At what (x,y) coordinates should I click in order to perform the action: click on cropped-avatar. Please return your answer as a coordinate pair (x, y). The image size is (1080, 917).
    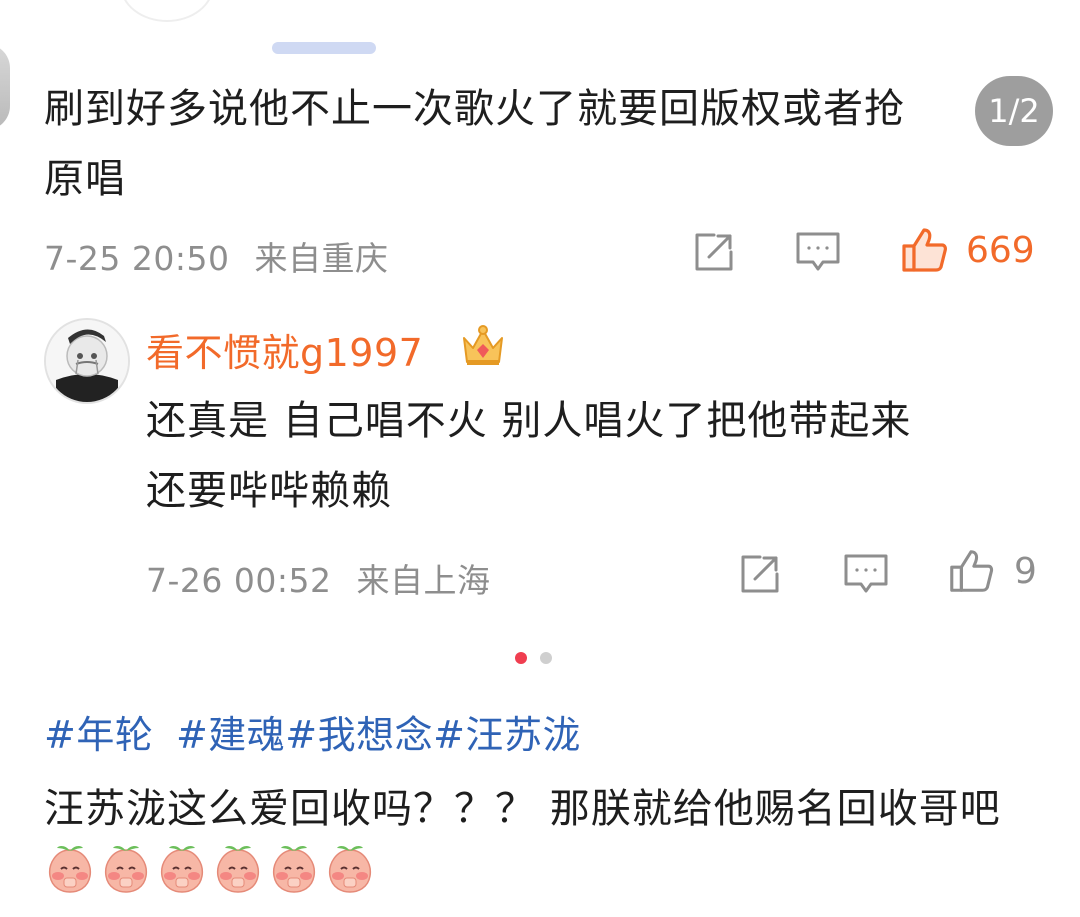
    Looking at the image, I should click on (167, 11).